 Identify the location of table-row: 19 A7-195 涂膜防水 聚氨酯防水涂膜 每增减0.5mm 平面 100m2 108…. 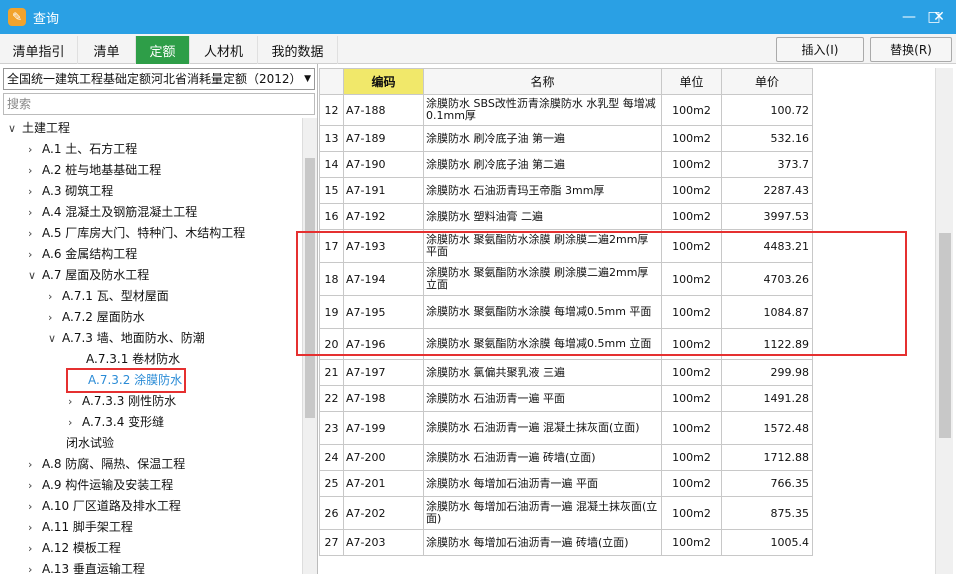
(566, 312).